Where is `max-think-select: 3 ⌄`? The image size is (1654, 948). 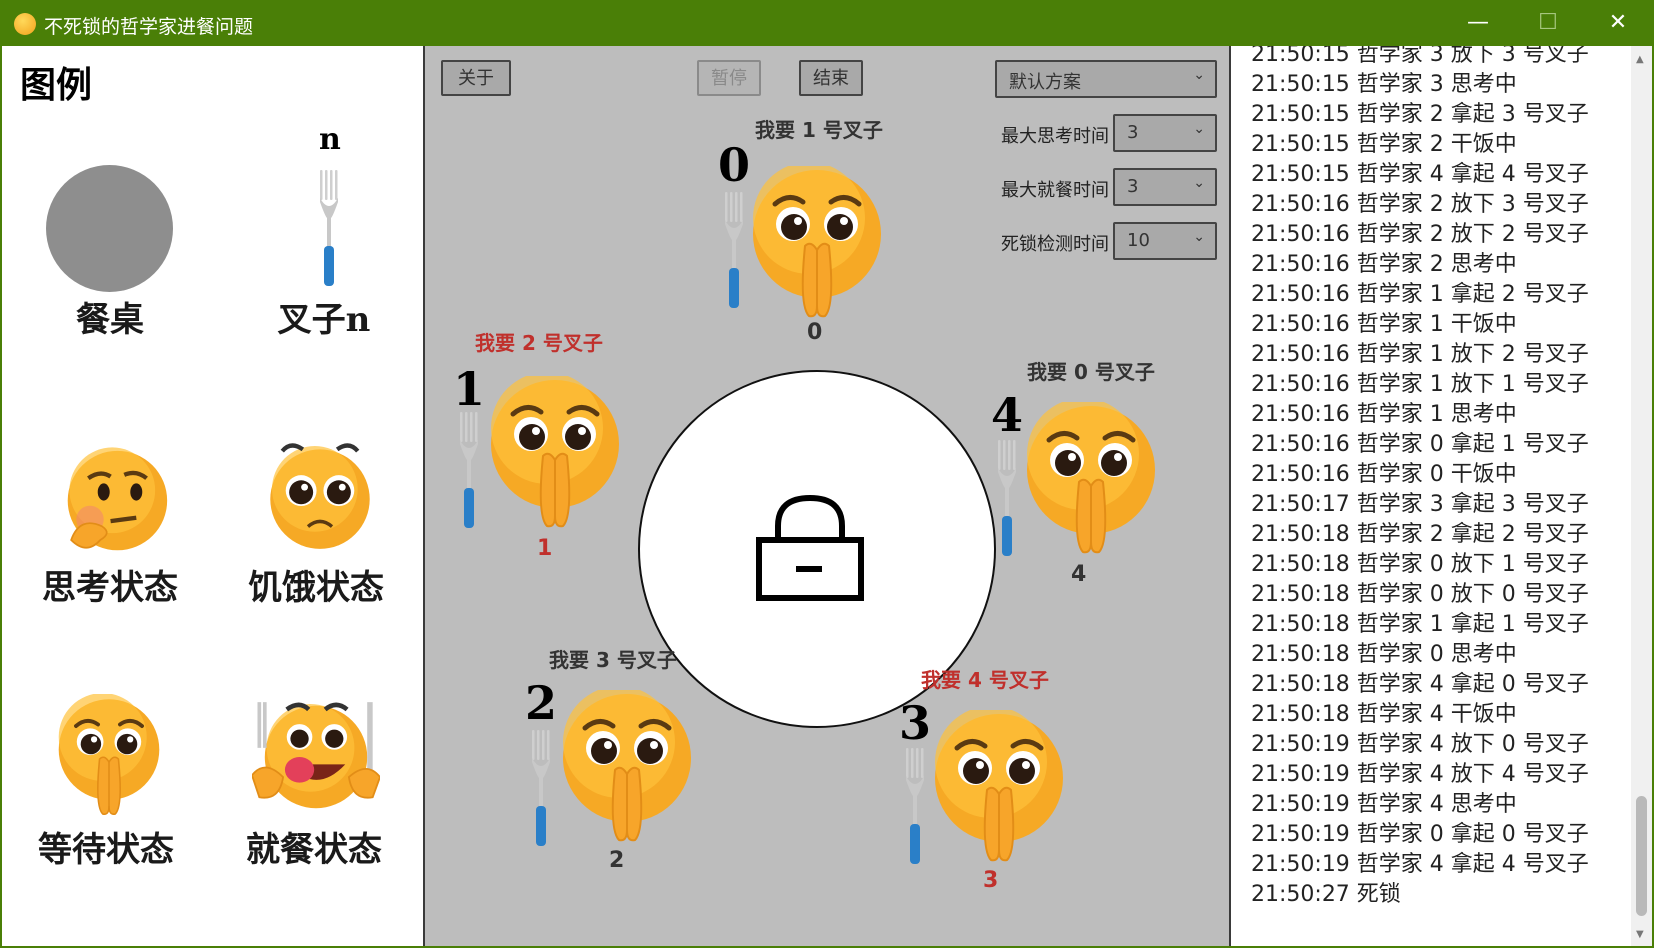 max-think-select: 3 ⌄ is located at coordinates (1165, 133).